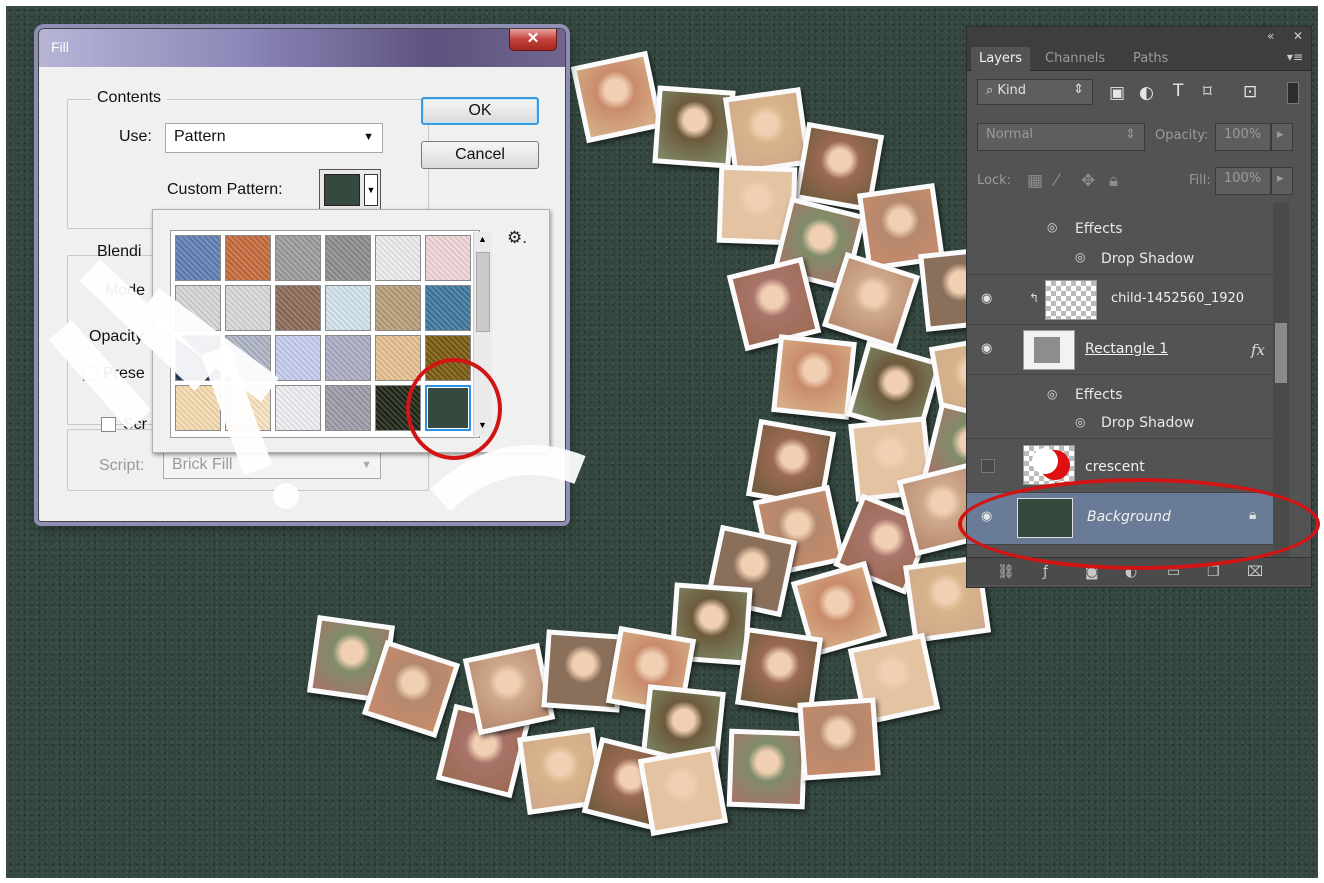 This screenshot has height=883, width=1324. What do you see at coordinates (1045, 572) in the screenshot?
I see `fx-icon: ƒ` at bounding box center [1045, 572].